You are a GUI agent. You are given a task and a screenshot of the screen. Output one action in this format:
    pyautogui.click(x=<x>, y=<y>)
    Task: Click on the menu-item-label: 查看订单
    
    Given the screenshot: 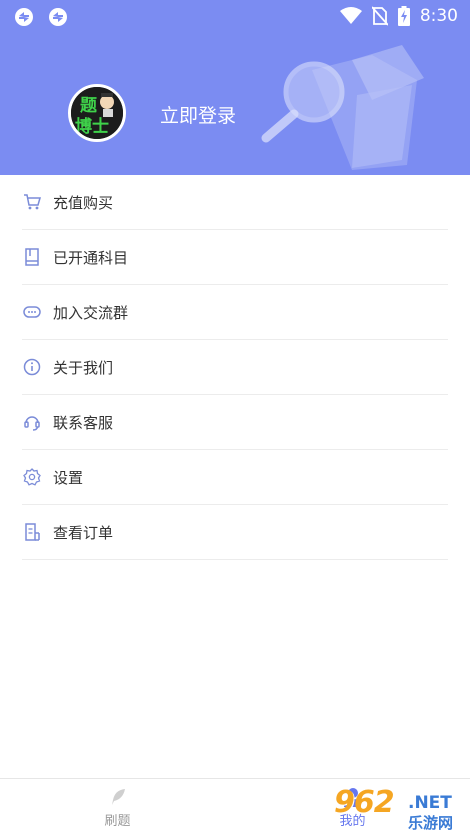 What is the action you would take?
    pyautogui.click(x=83, y=532)
    